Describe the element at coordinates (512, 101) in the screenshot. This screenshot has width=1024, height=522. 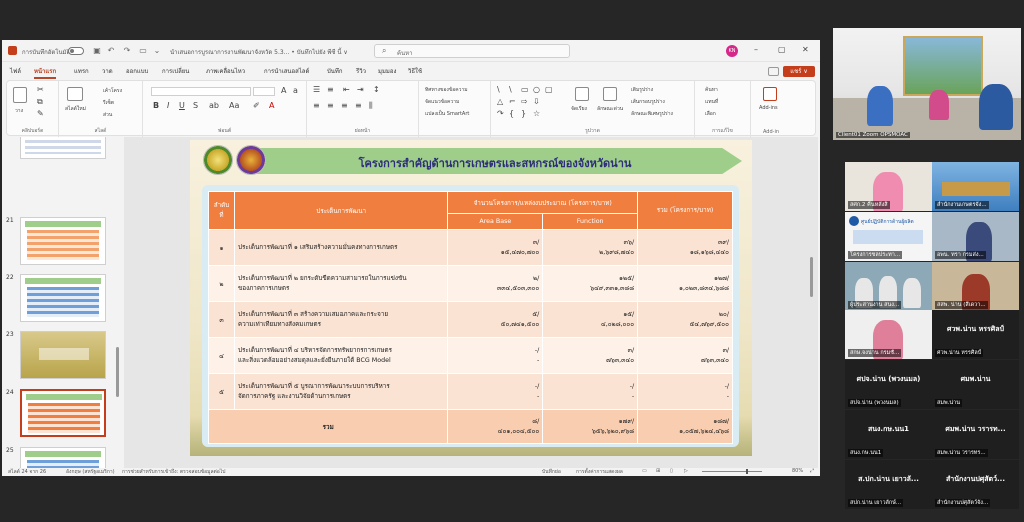
I see `bracket-shape-icon: ⌐` at that location.